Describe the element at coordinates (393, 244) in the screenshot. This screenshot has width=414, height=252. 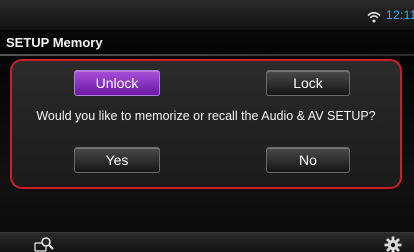
I see `gear-icon` at that location.